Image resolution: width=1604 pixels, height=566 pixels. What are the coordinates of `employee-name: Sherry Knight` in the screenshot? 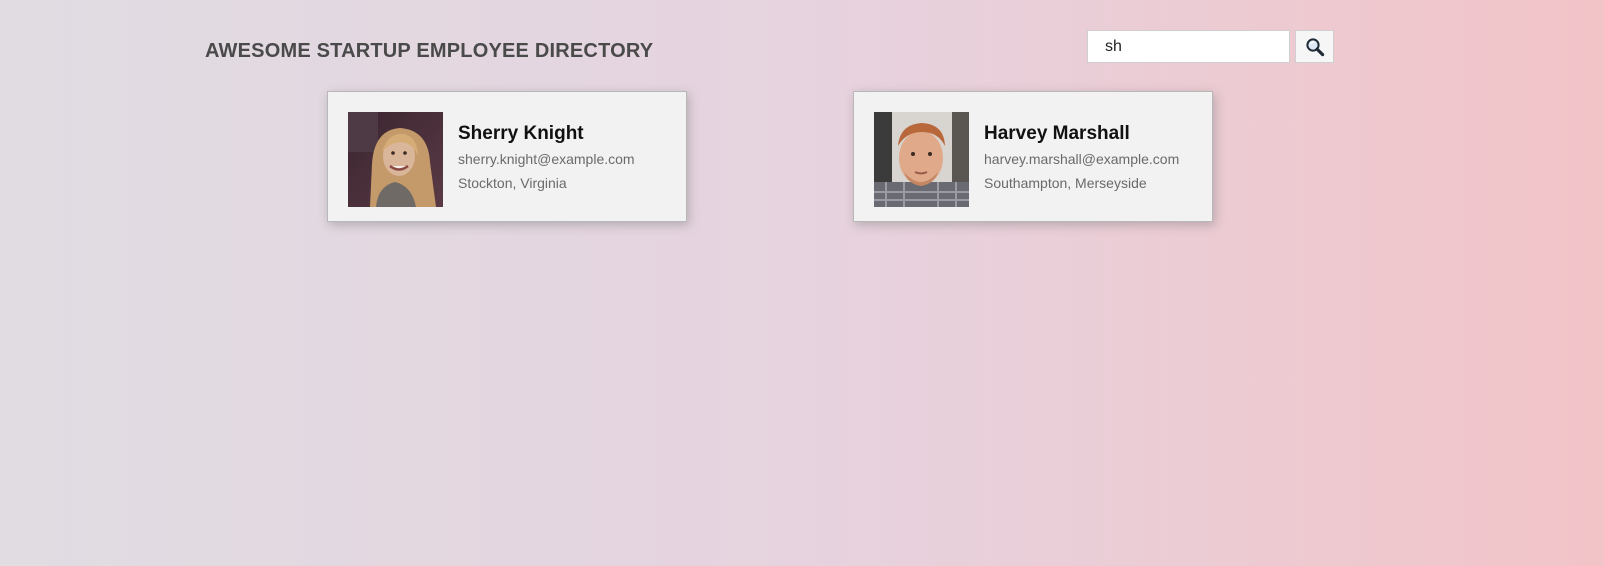 It's located at (521, 133).